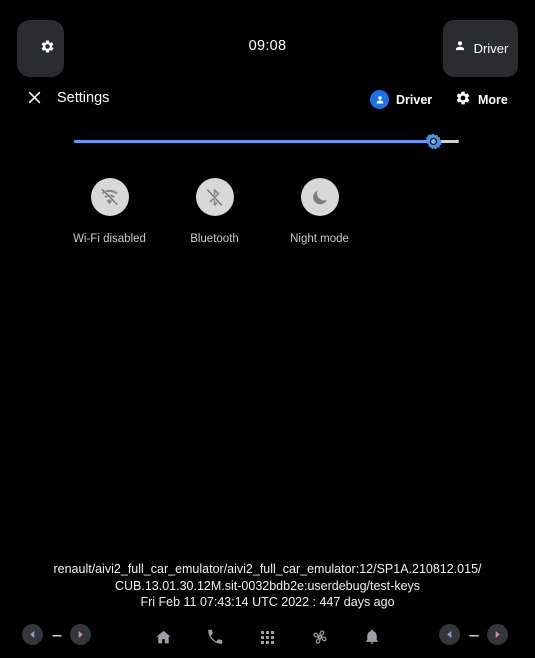  Describe the element at coordinates (163, 637) in the screenshot. I see `home-icon` at that location.